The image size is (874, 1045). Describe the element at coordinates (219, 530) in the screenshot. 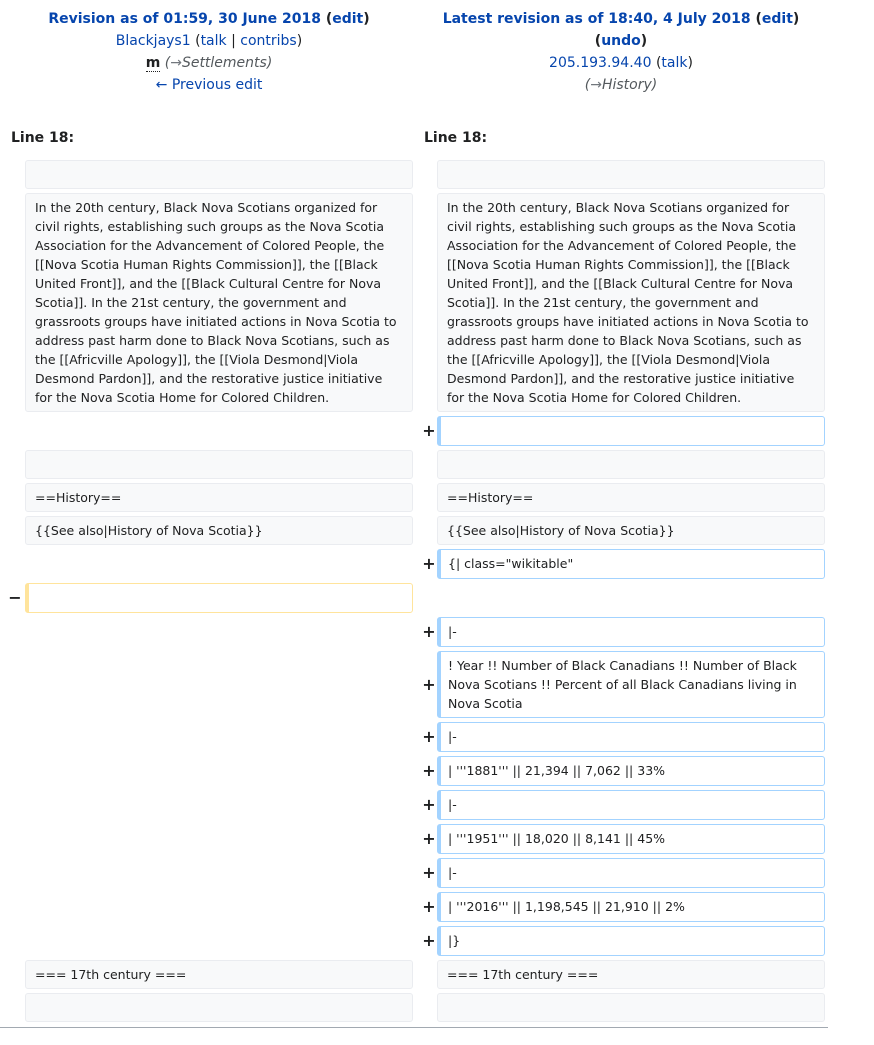

I see `context-line-see-also-left: {{See also|History of Nova Scotia}}` at that location.